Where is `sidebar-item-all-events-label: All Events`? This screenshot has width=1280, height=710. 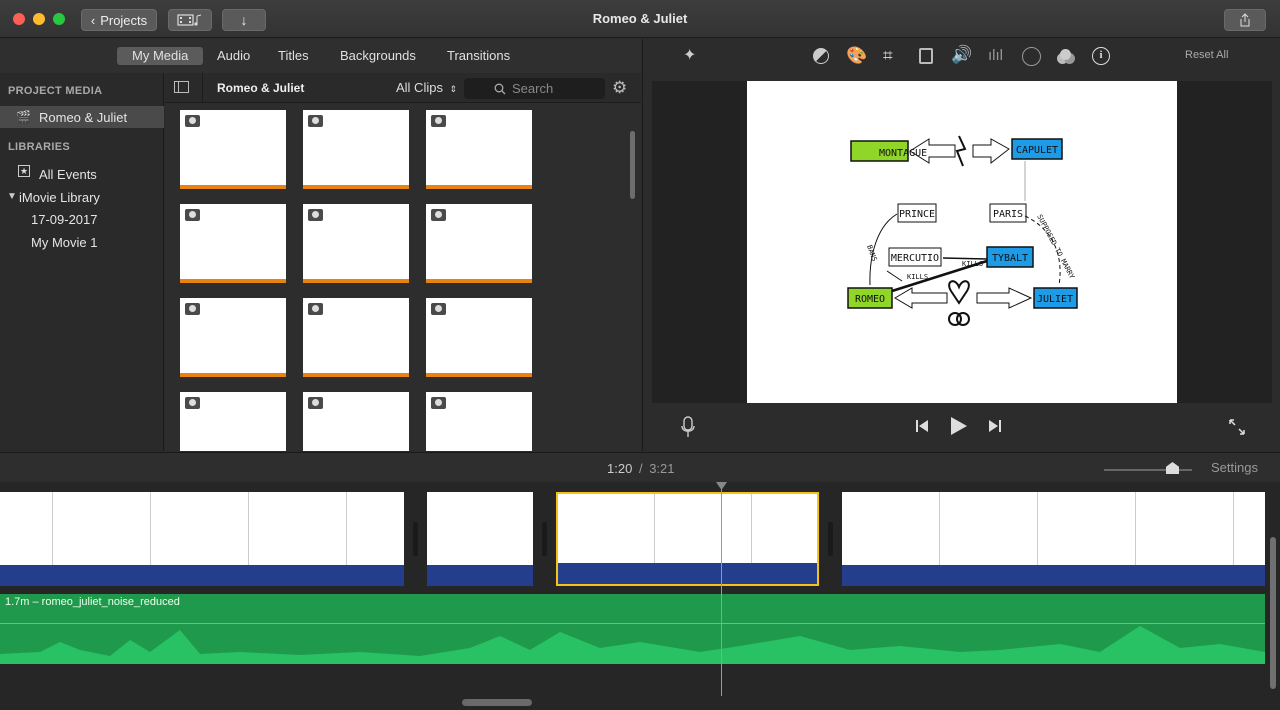 sidebar-item-all-events-label: All Events is located at coordinates (68, 174).